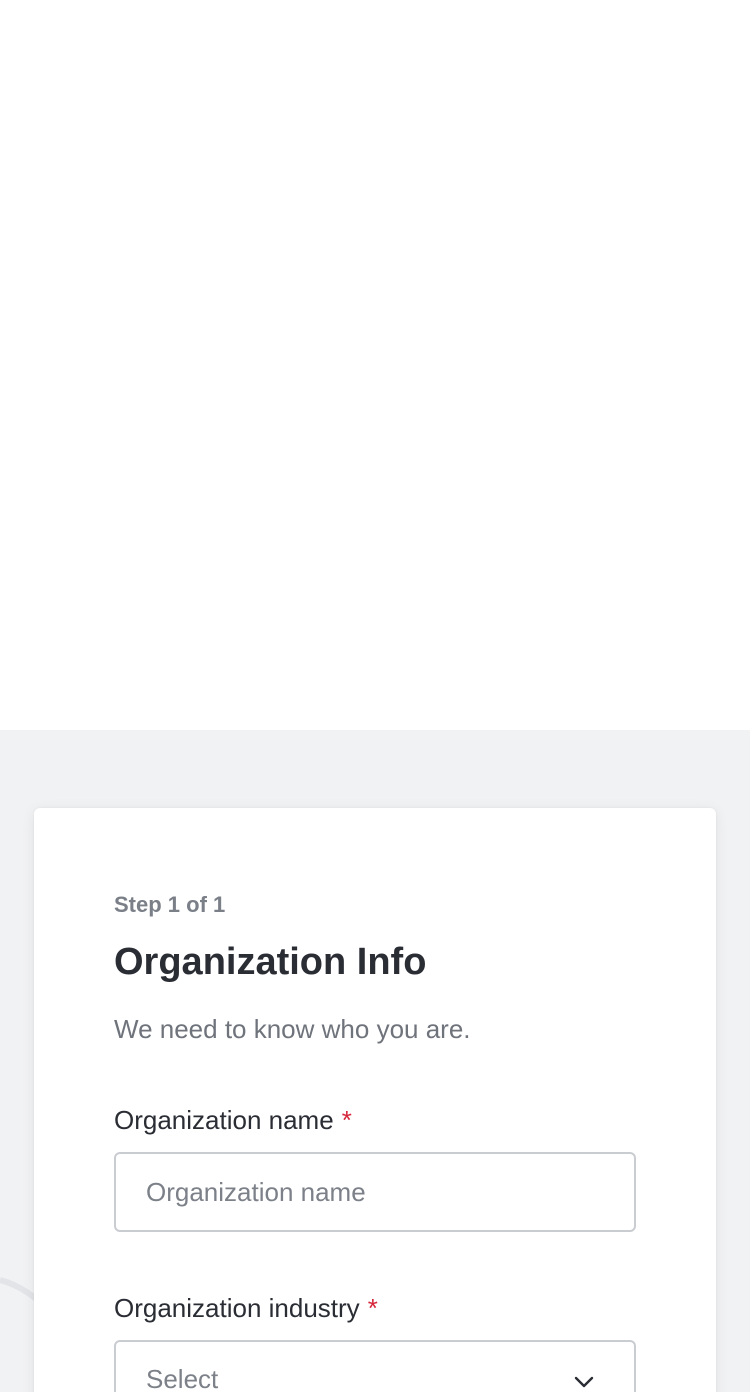 This screenshot has width=750, height=1392. I want to click on organization-industry-label: Organization industry *, so click(246, 1308).